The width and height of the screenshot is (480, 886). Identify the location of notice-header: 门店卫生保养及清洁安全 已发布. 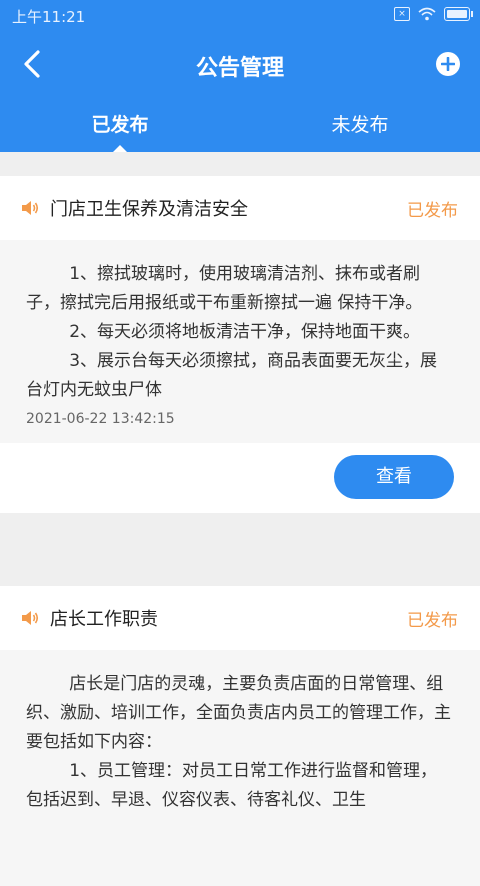
(240, 208).